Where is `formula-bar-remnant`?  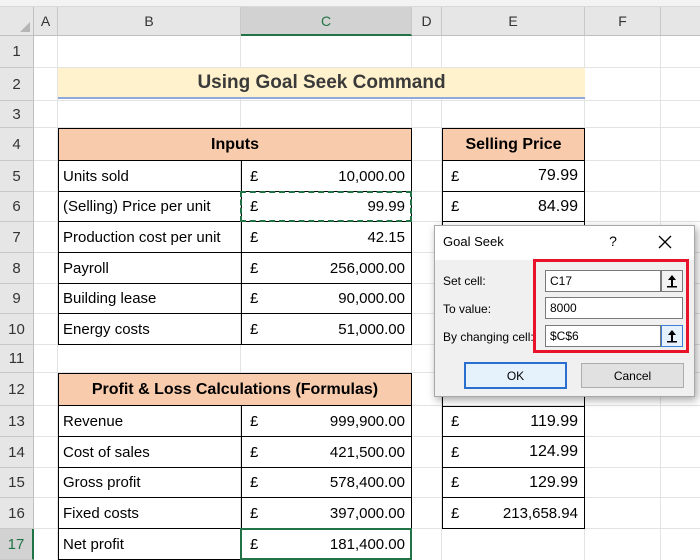 formula-bar-remnant is located at coordinates (350, 3).